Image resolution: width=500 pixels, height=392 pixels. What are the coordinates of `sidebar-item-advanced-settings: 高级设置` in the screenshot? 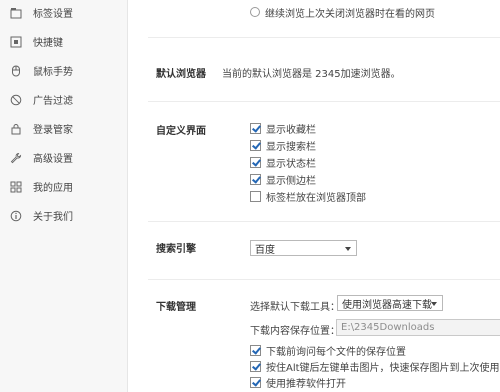 It's located at (64, 157).